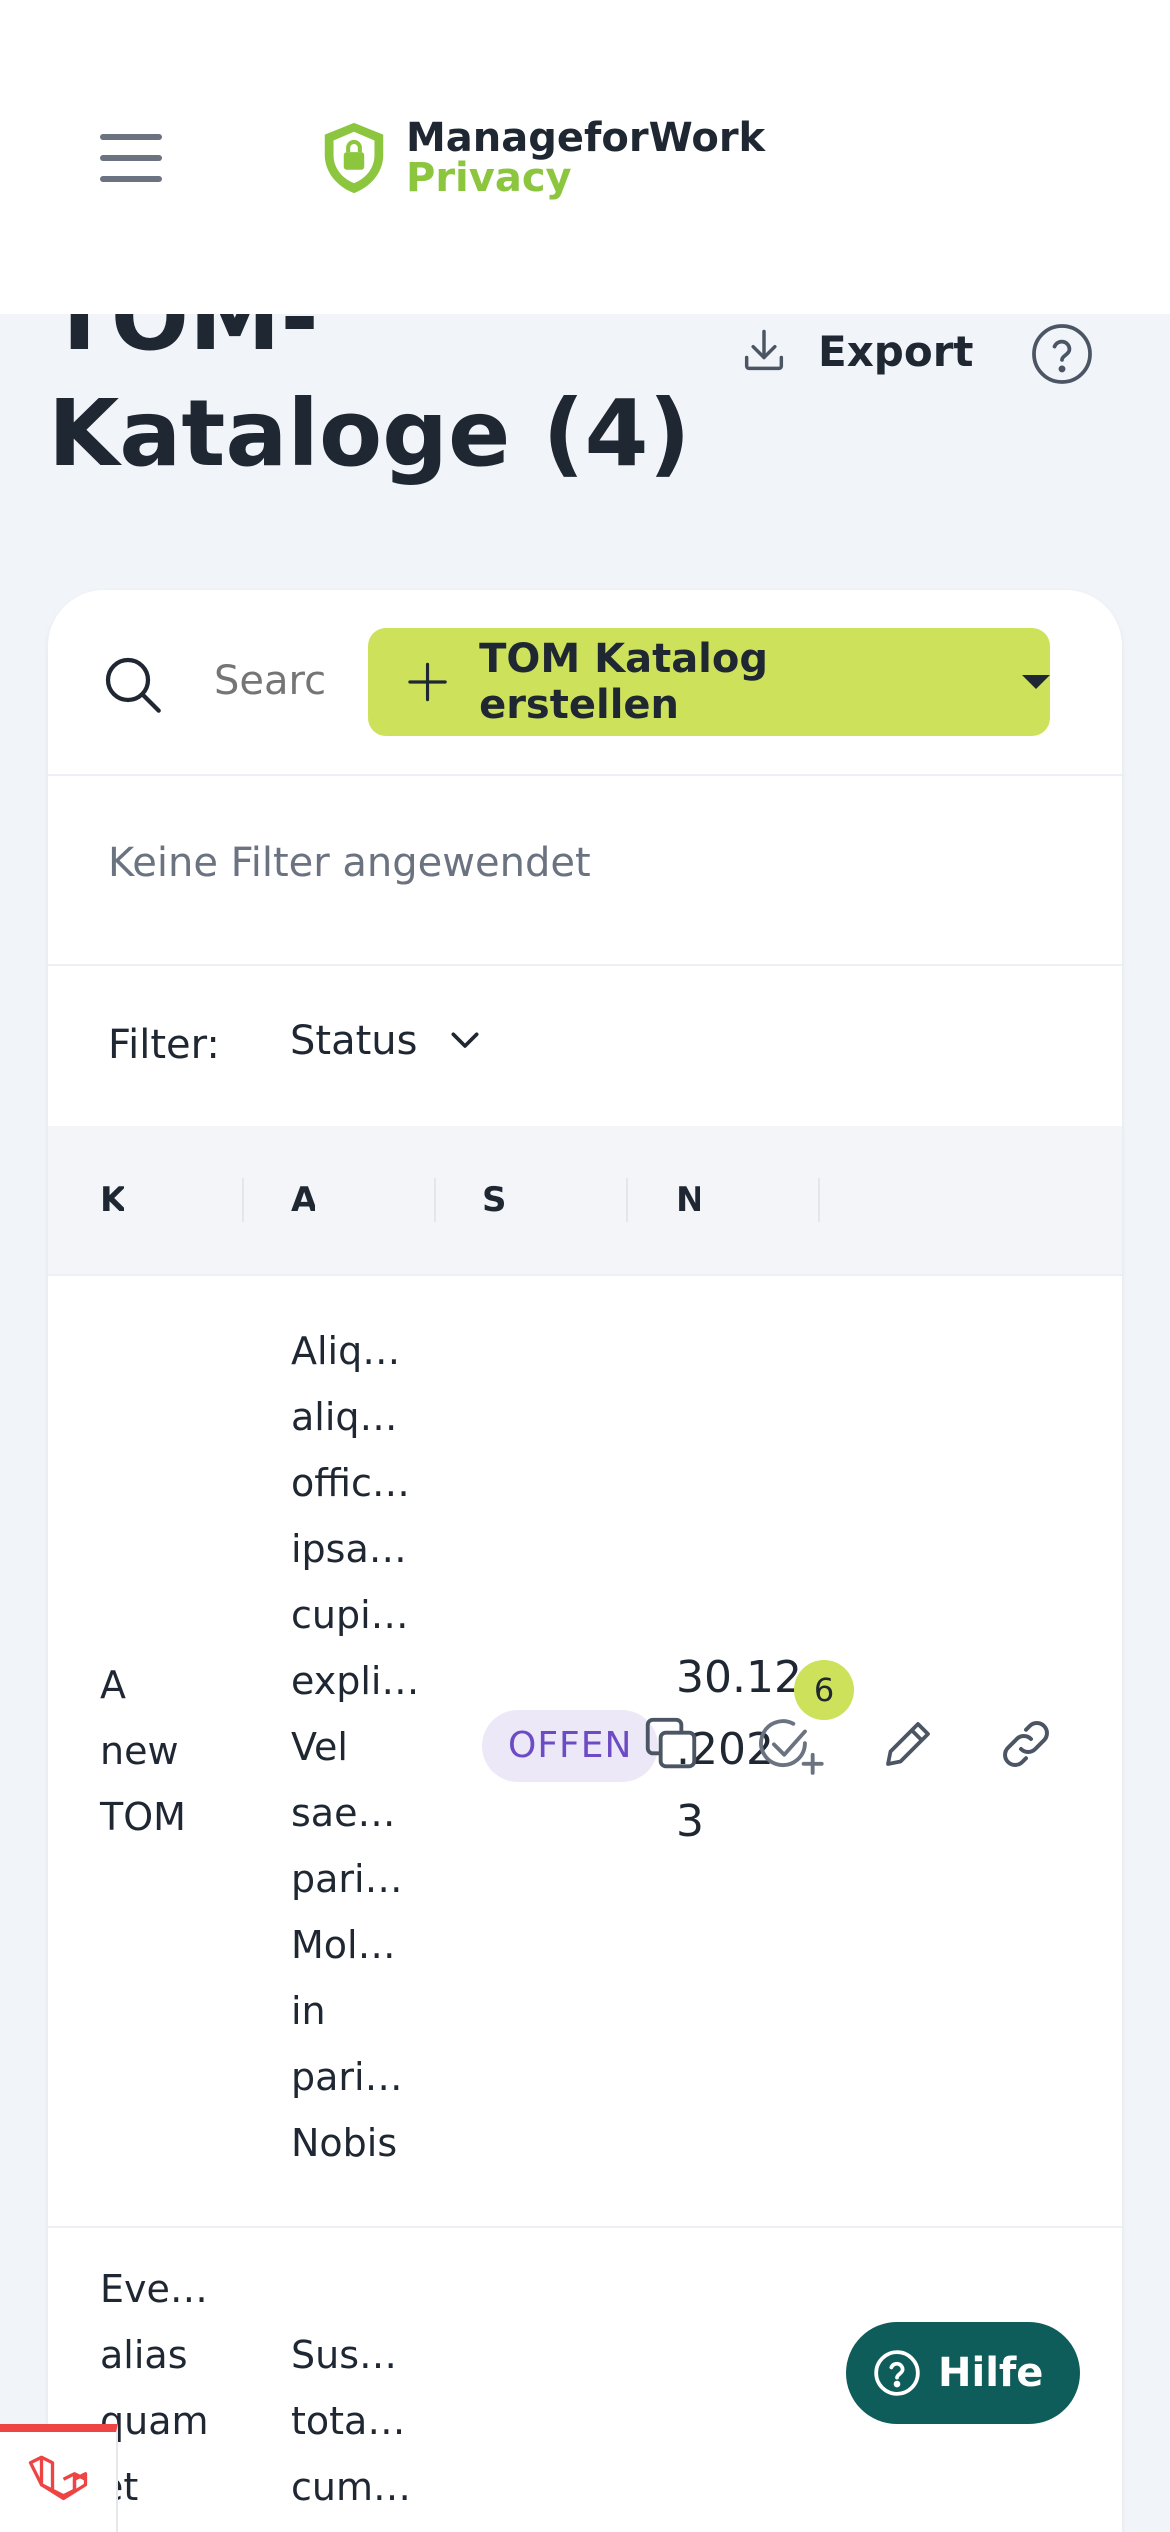 The height and width of the screenshot is (2532, 1170). I want to click on search-input, so click(269, 681).